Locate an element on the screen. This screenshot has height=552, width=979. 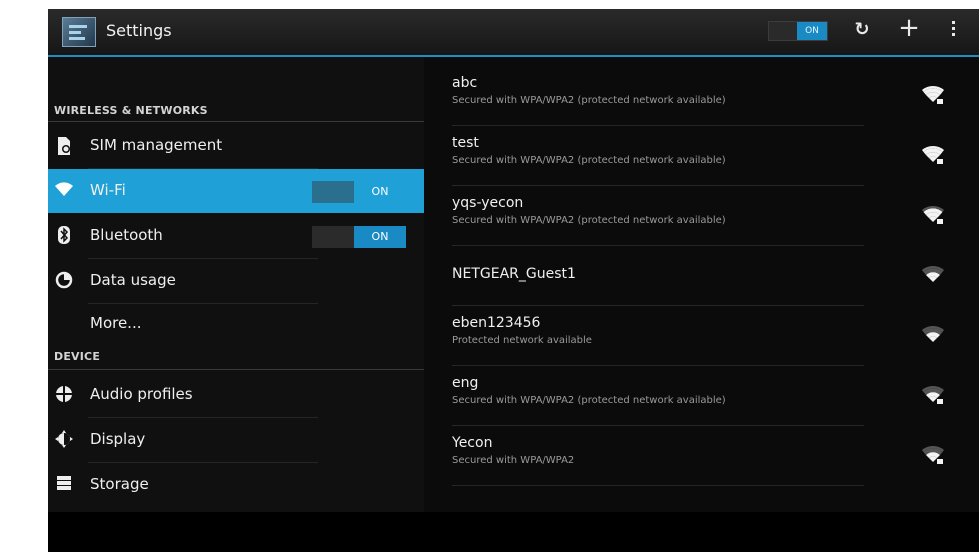
display-icon is located at coordinates (64, 440).